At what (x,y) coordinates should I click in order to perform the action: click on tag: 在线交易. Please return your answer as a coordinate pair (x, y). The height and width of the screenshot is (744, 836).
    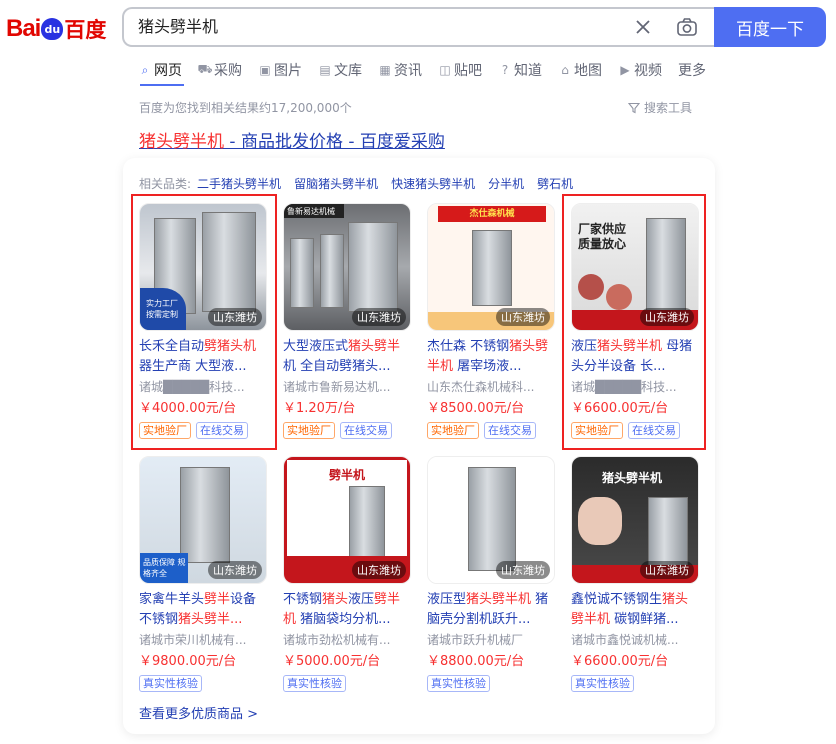
    Looking at the image, I should click on (510, 430).